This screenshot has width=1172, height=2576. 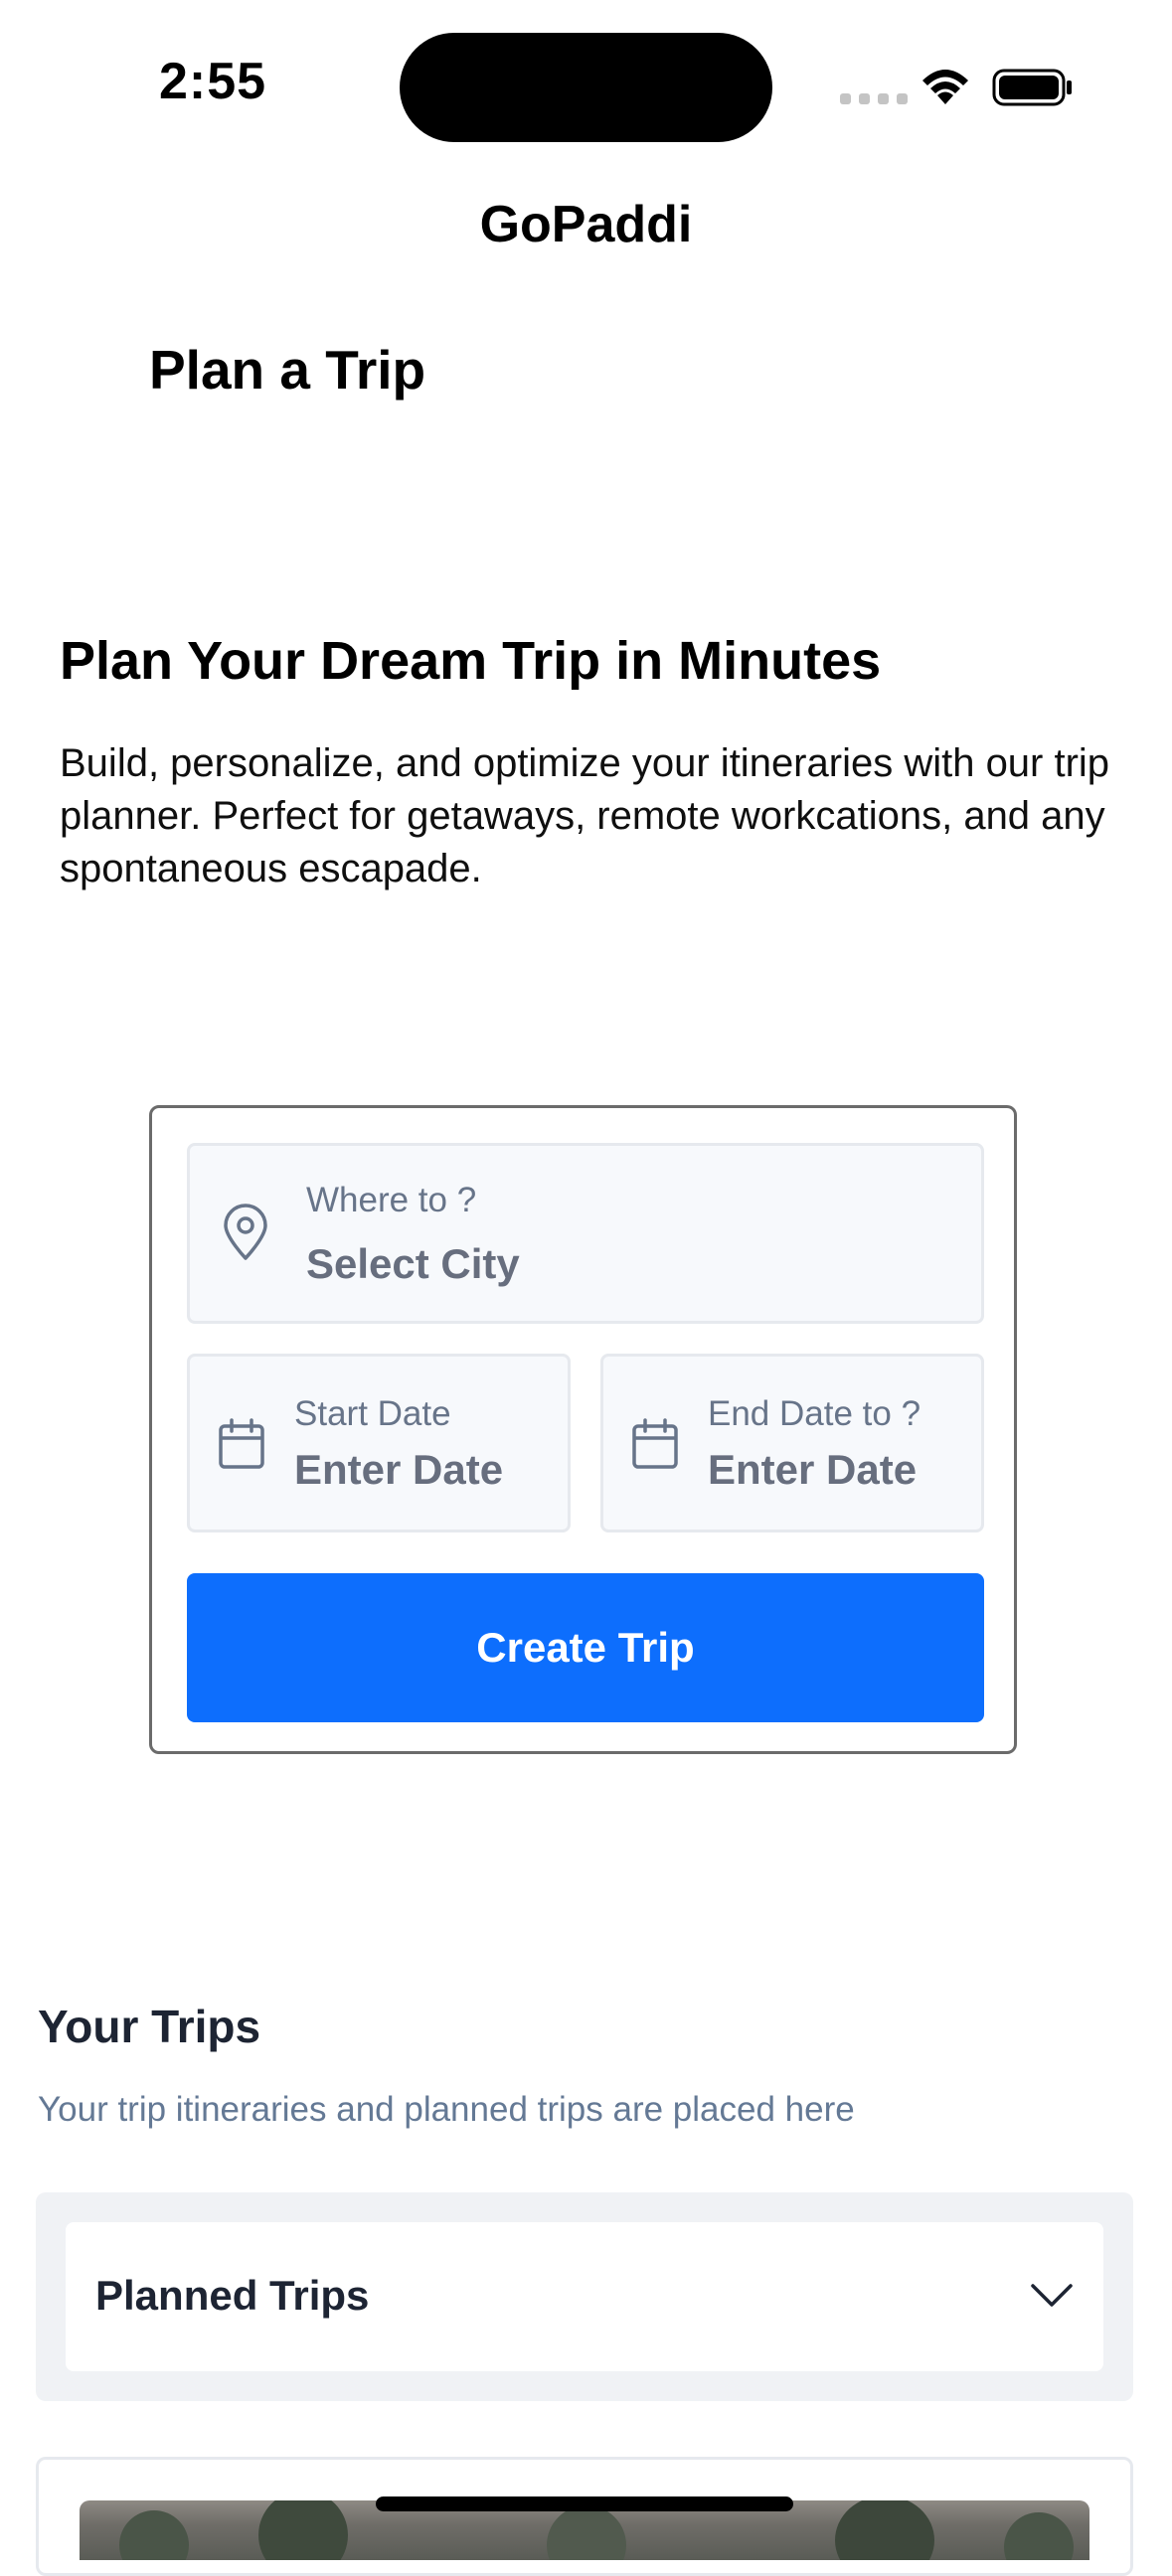 I want to click on destination-value: Select City, so click(x=413, y=1263).